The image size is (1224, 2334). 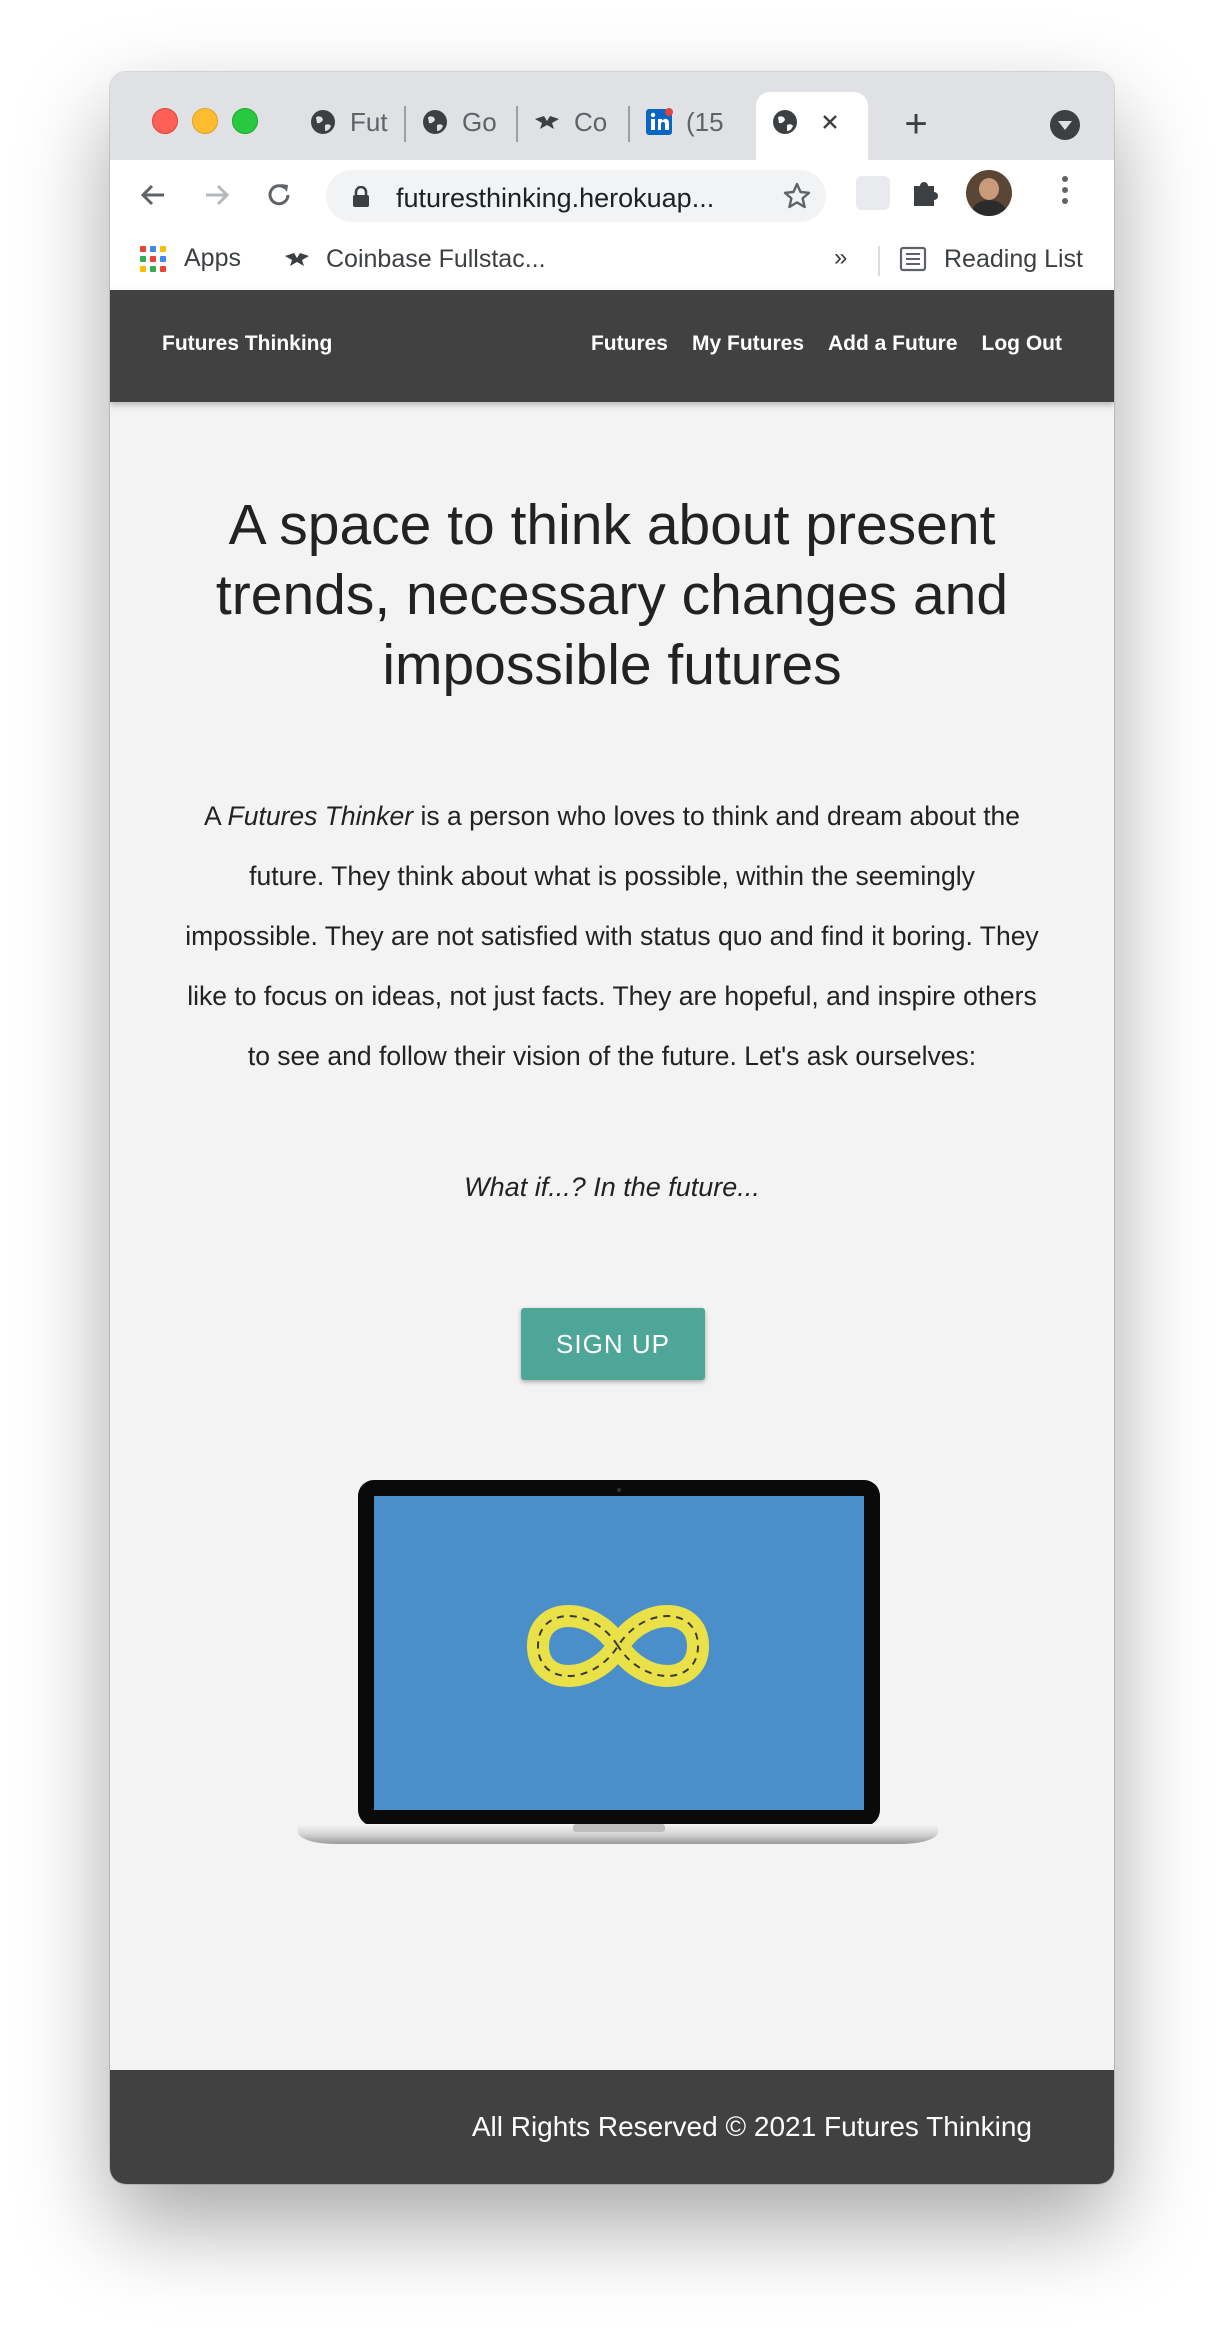 I want to click on new-tab-button: +, so click(x=916, y=124).